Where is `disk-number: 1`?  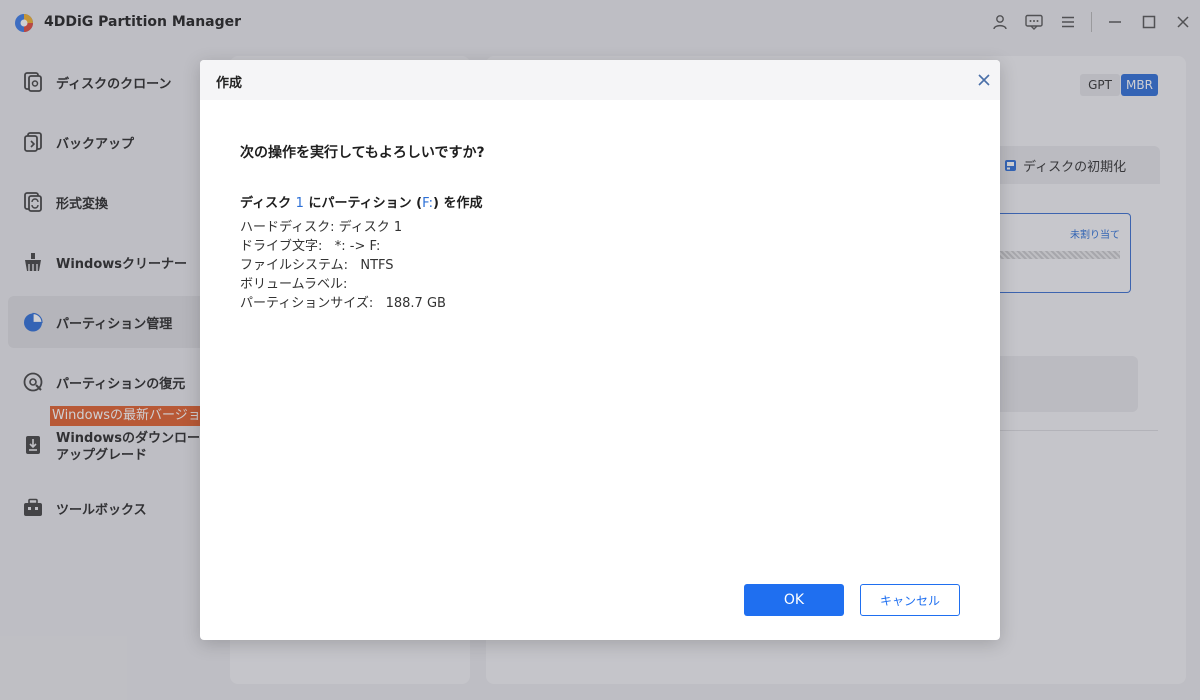 disk-number: 1 is located at coordinates (299, 203).